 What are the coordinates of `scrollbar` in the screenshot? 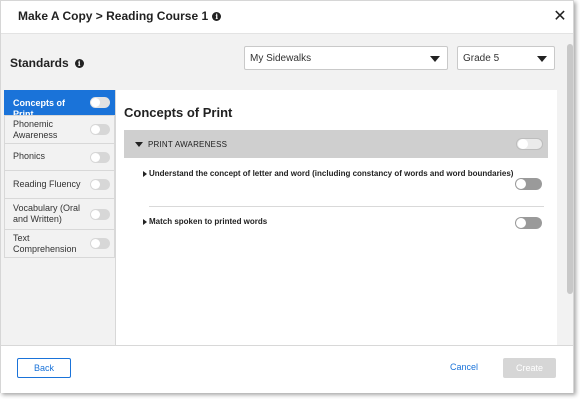 It's located at (570, 189).